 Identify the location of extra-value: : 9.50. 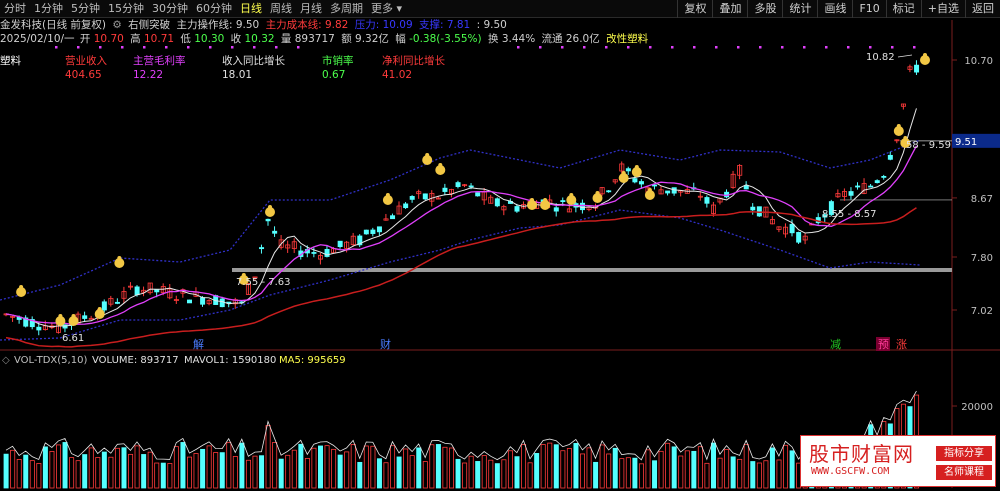
(491, 25).